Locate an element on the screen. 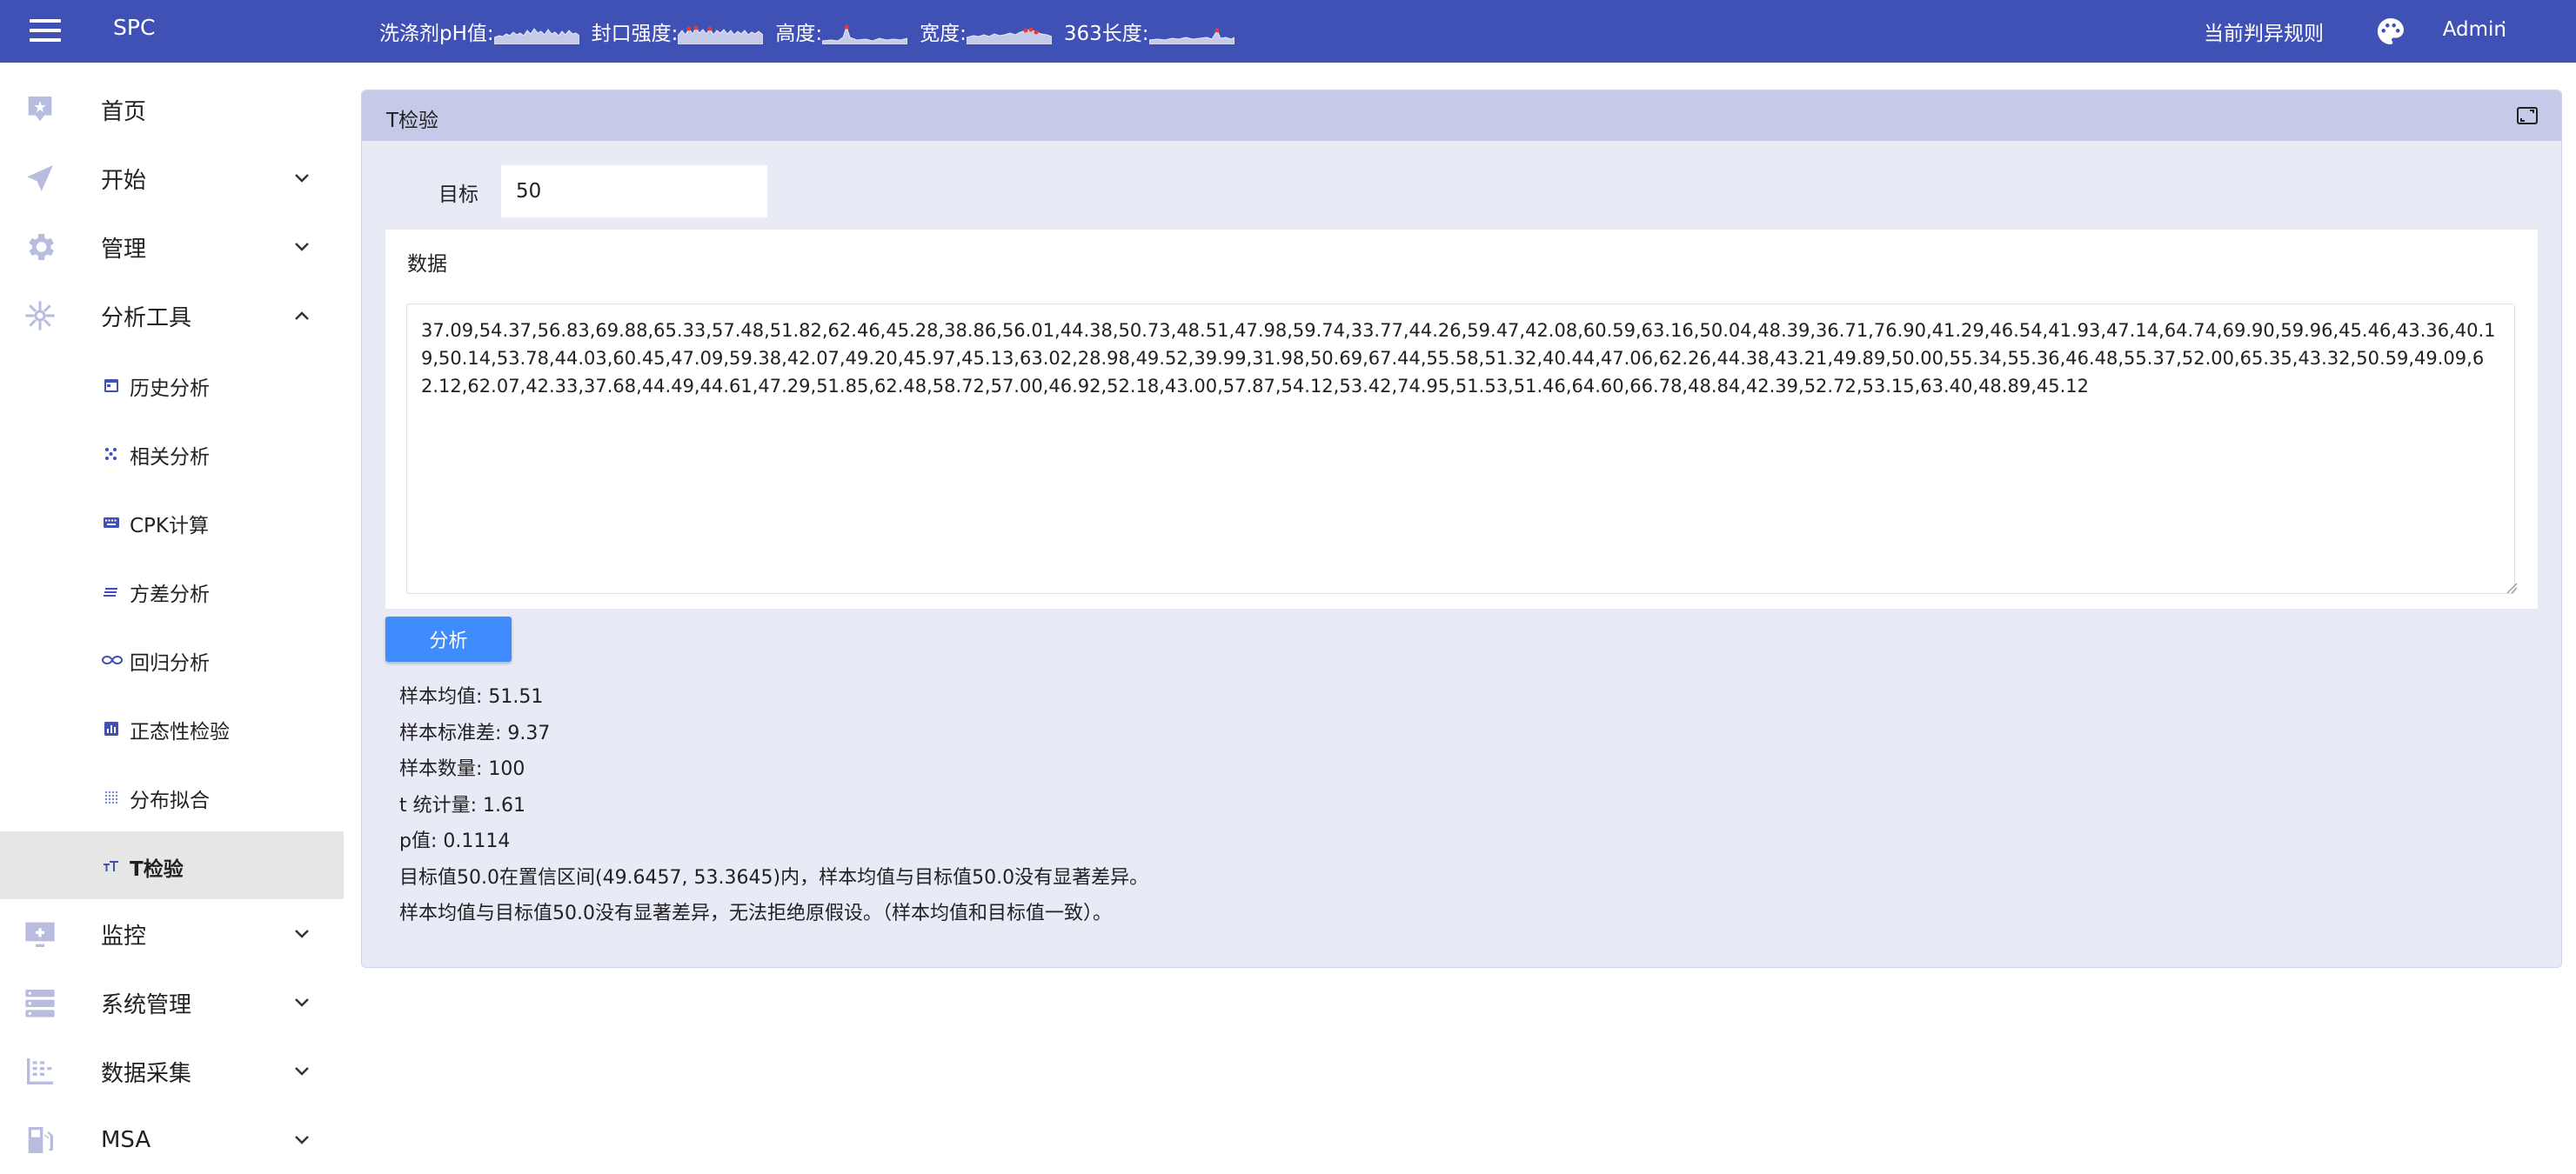 The image size is (2576, 1174). gear-icon is located at coordinates (42, 247).